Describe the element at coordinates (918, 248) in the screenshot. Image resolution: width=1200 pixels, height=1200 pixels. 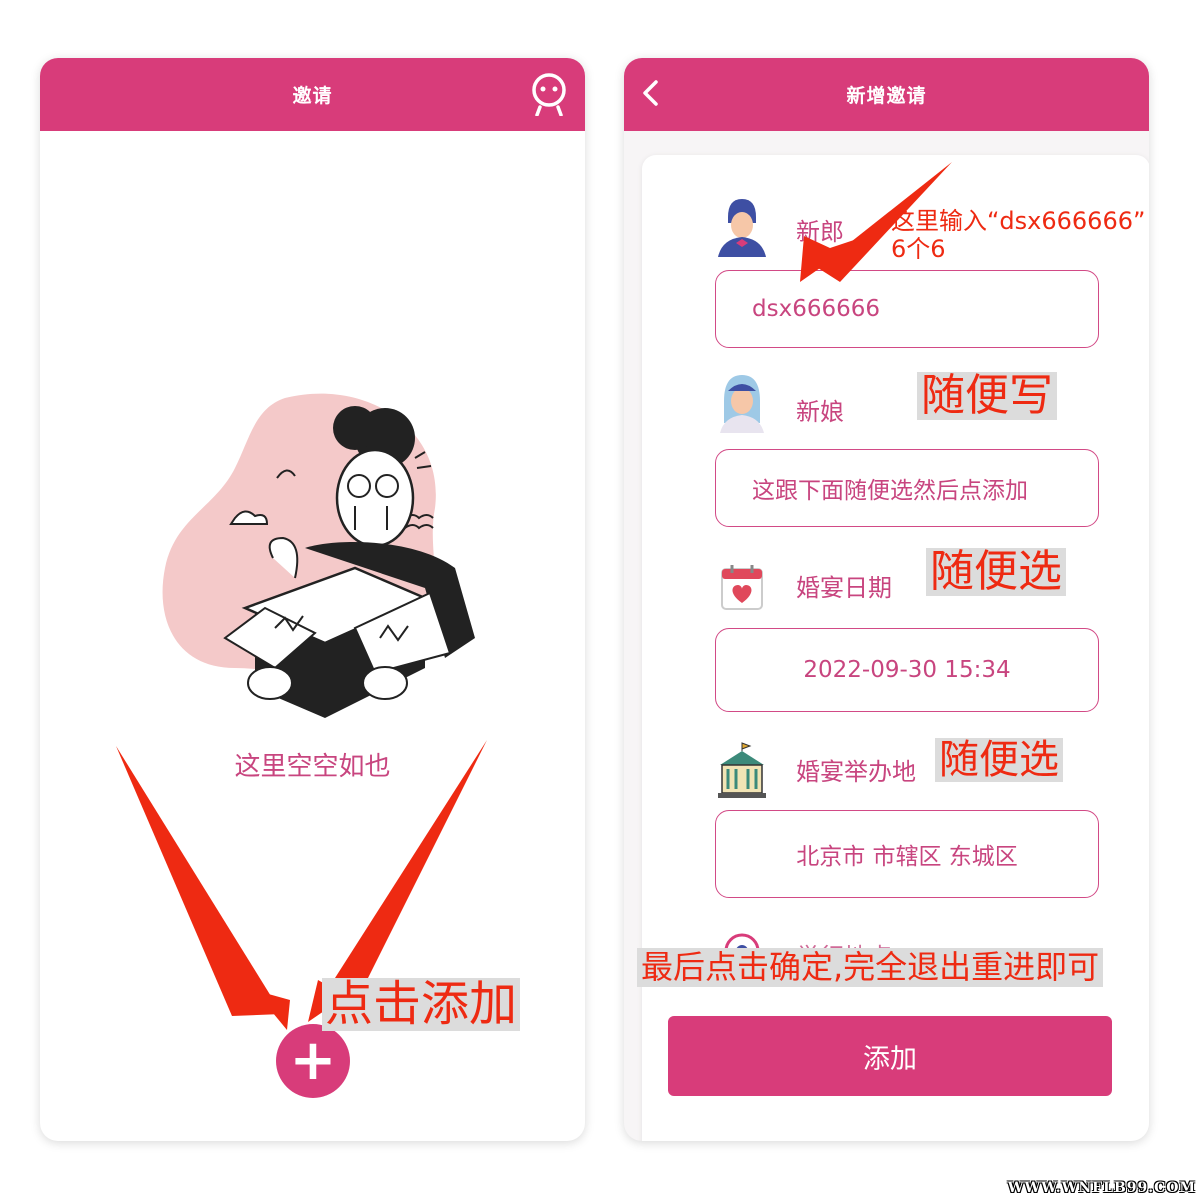
I see `annotation-groom-hint-line2: 6个6` at that location.